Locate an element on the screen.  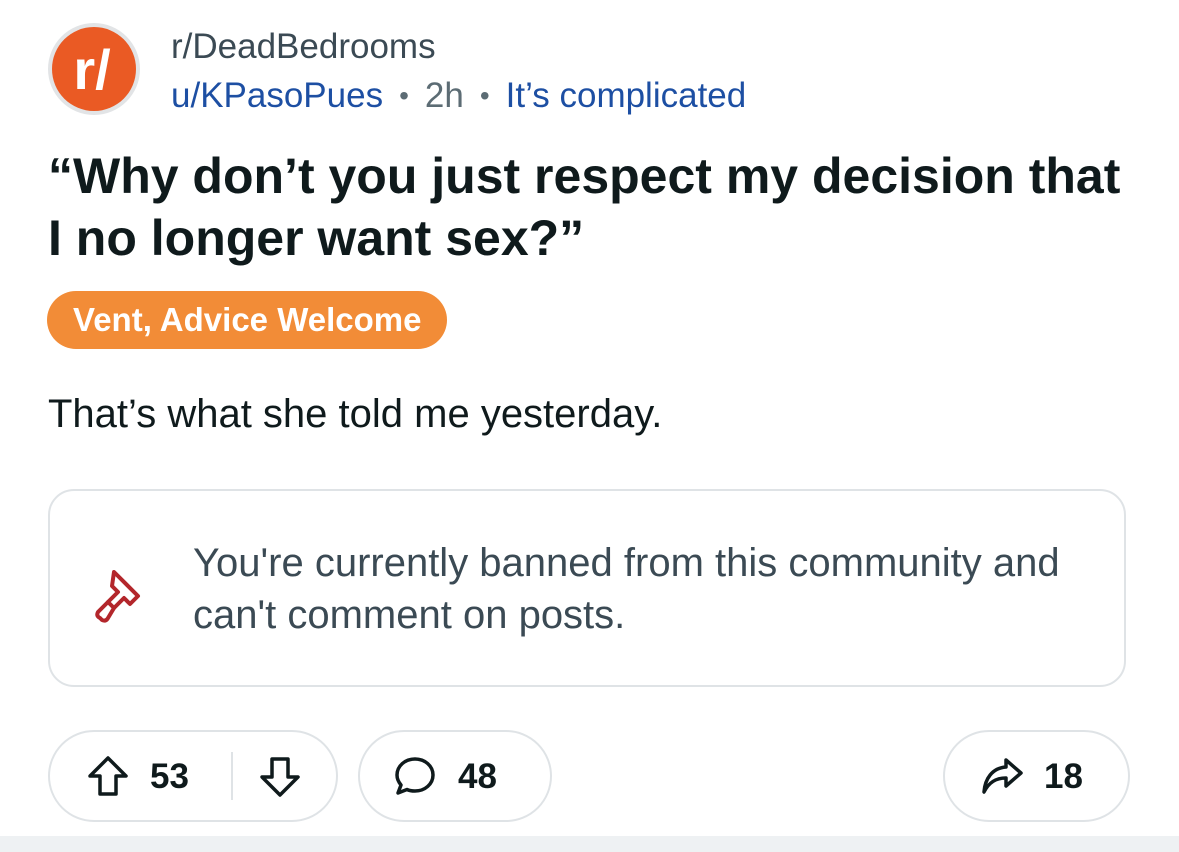
subreddit-logo-icon: r/ is located at coordinates (94, 69).